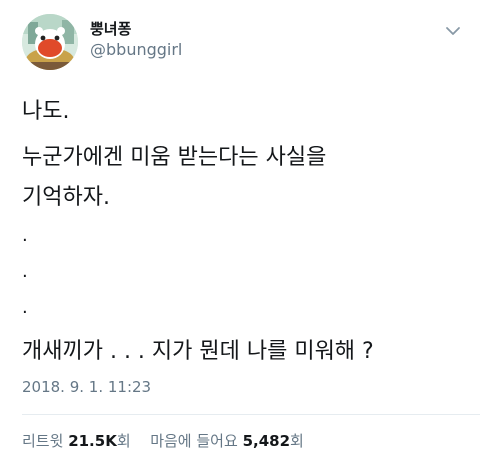 The height and width of the screenshot is (469, 480). What do you see at coordinates (198, 351) in the screenshot?
I see `tweet-text-line: 개새끼가 . . . 지가 뭔데 나를 미워해 ?` at bounding box center [198, 351].